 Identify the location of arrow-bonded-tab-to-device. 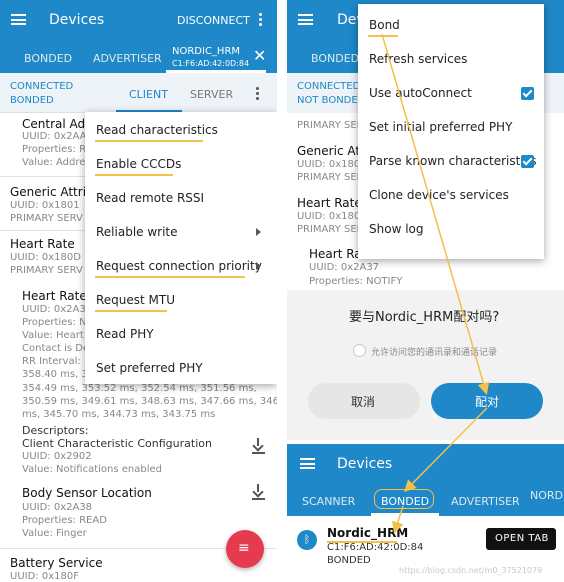
(398, 519).